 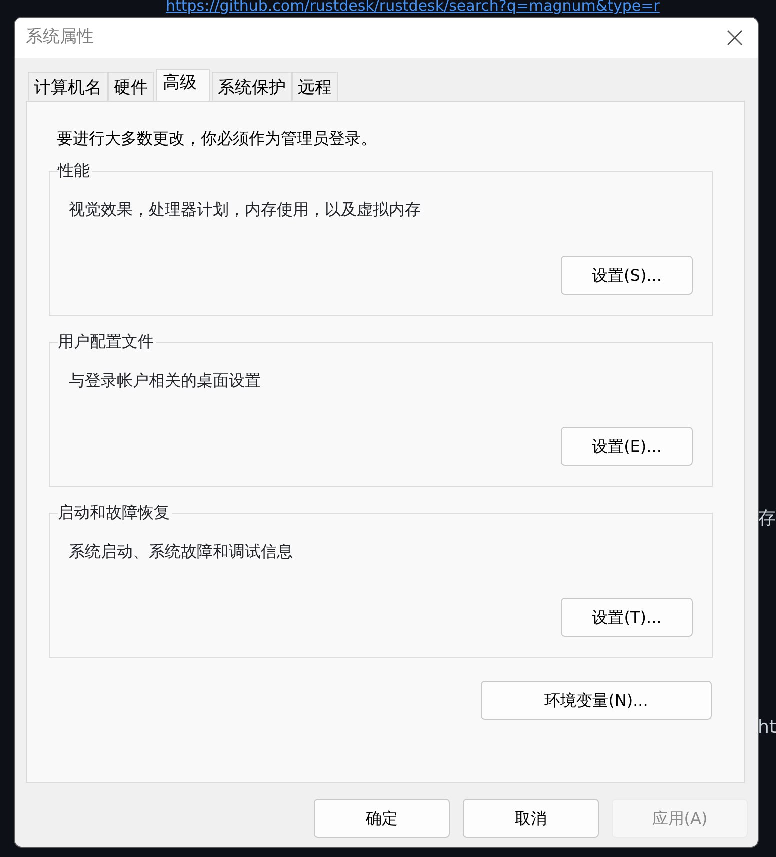 I want to click on tab: 计算机名, so click(x=68, y=86).